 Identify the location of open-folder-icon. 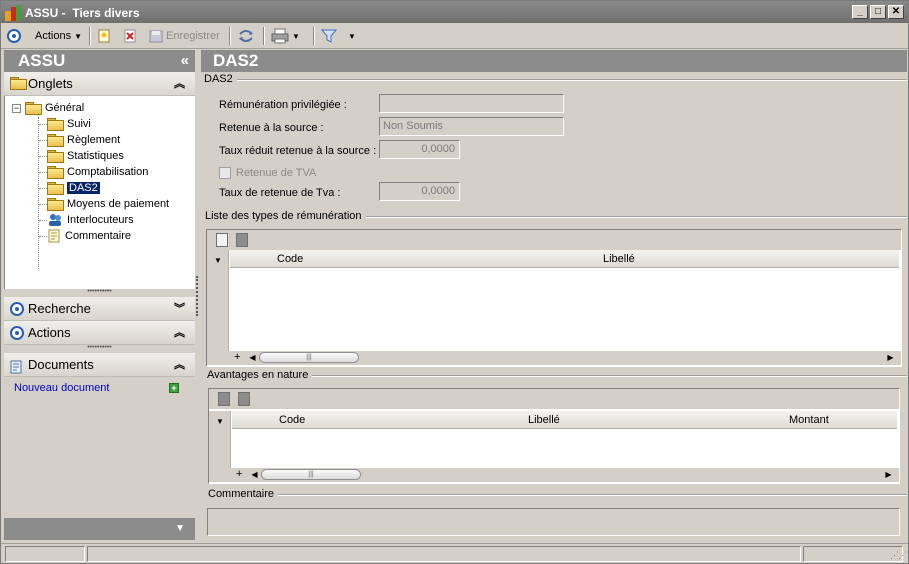
(55, 188).